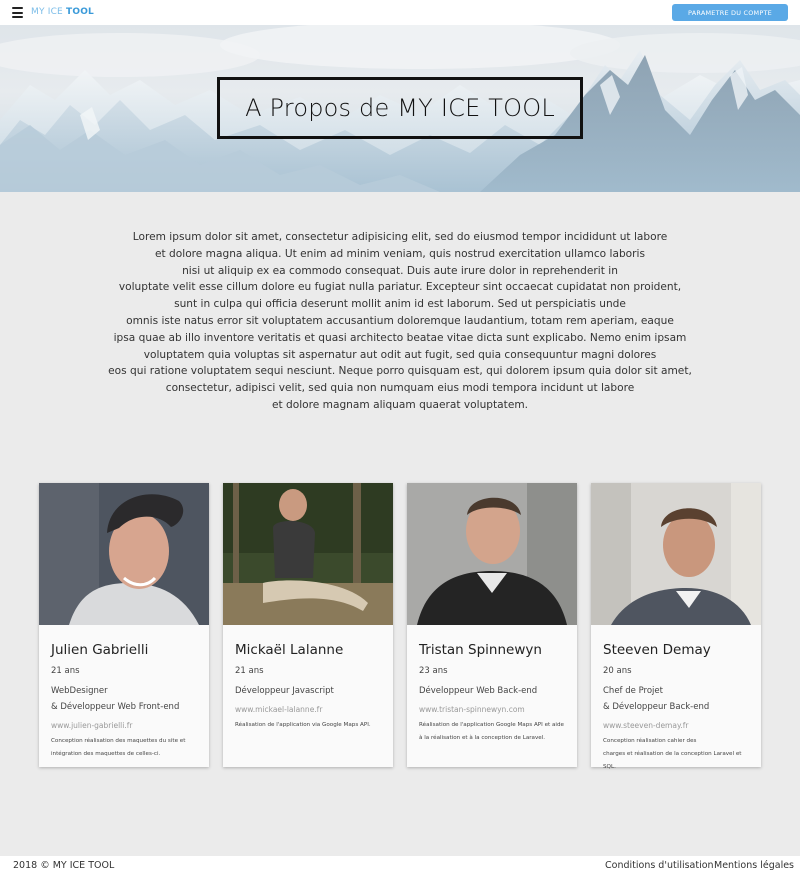  I want to click on member-description-line1: Conception réalisation cahier des, so click(650, 741).